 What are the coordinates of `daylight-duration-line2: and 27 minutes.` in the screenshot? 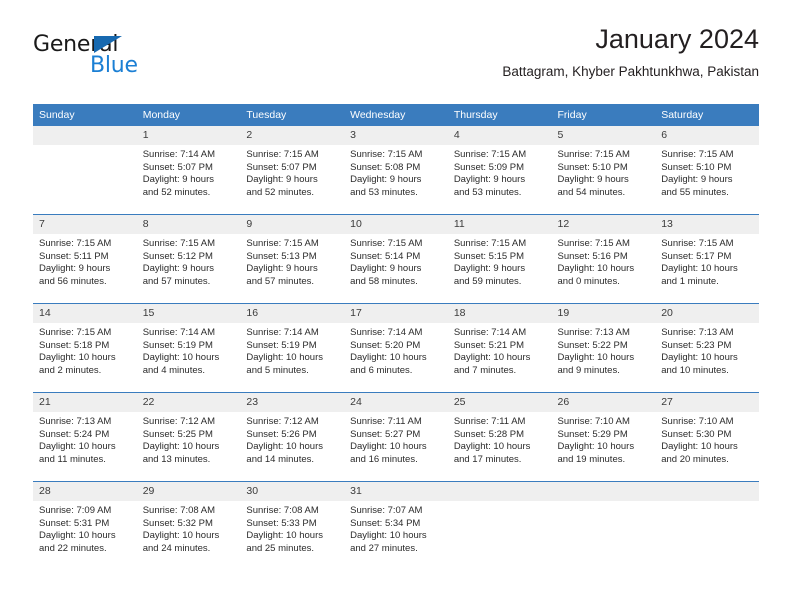 It's located at (384, 548).